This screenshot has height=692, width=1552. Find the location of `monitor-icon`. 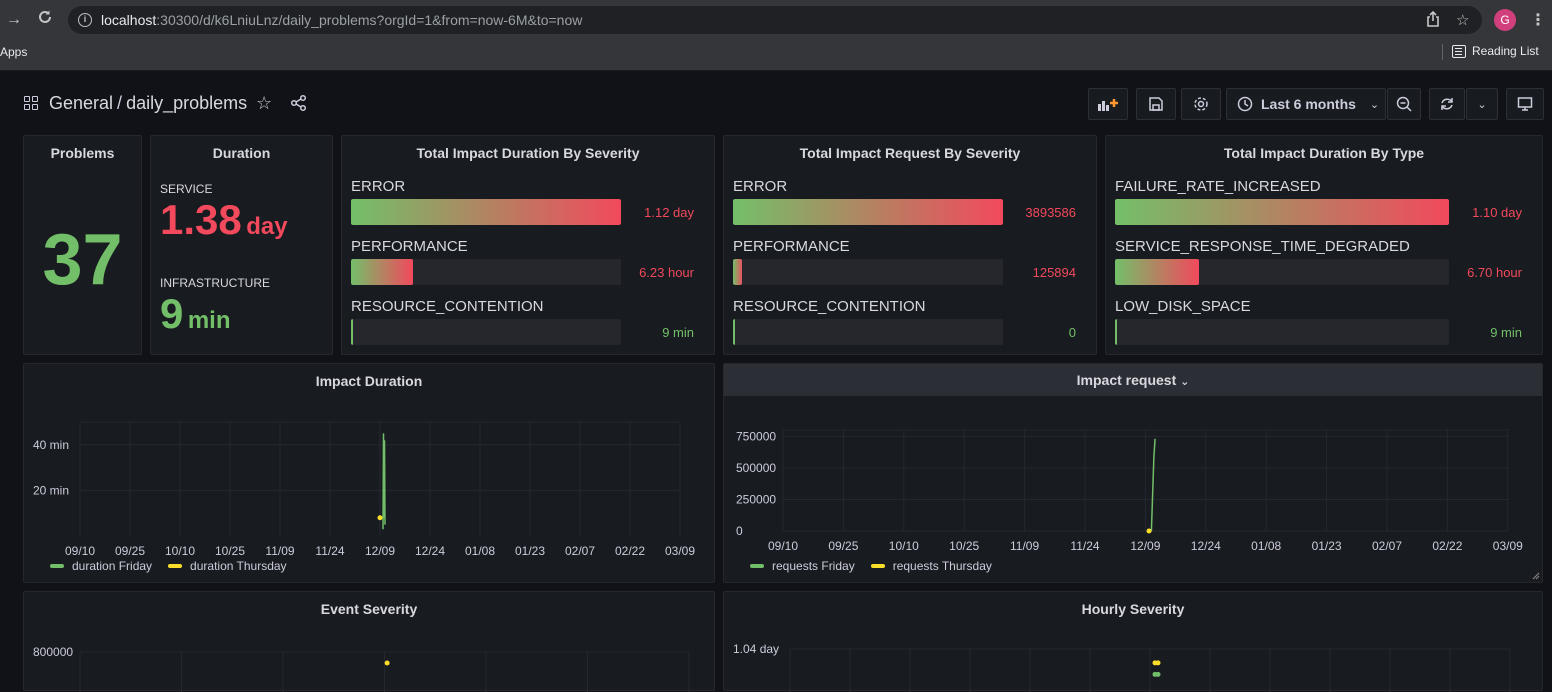

monitor-icon is located at coordinates (1525, 104).